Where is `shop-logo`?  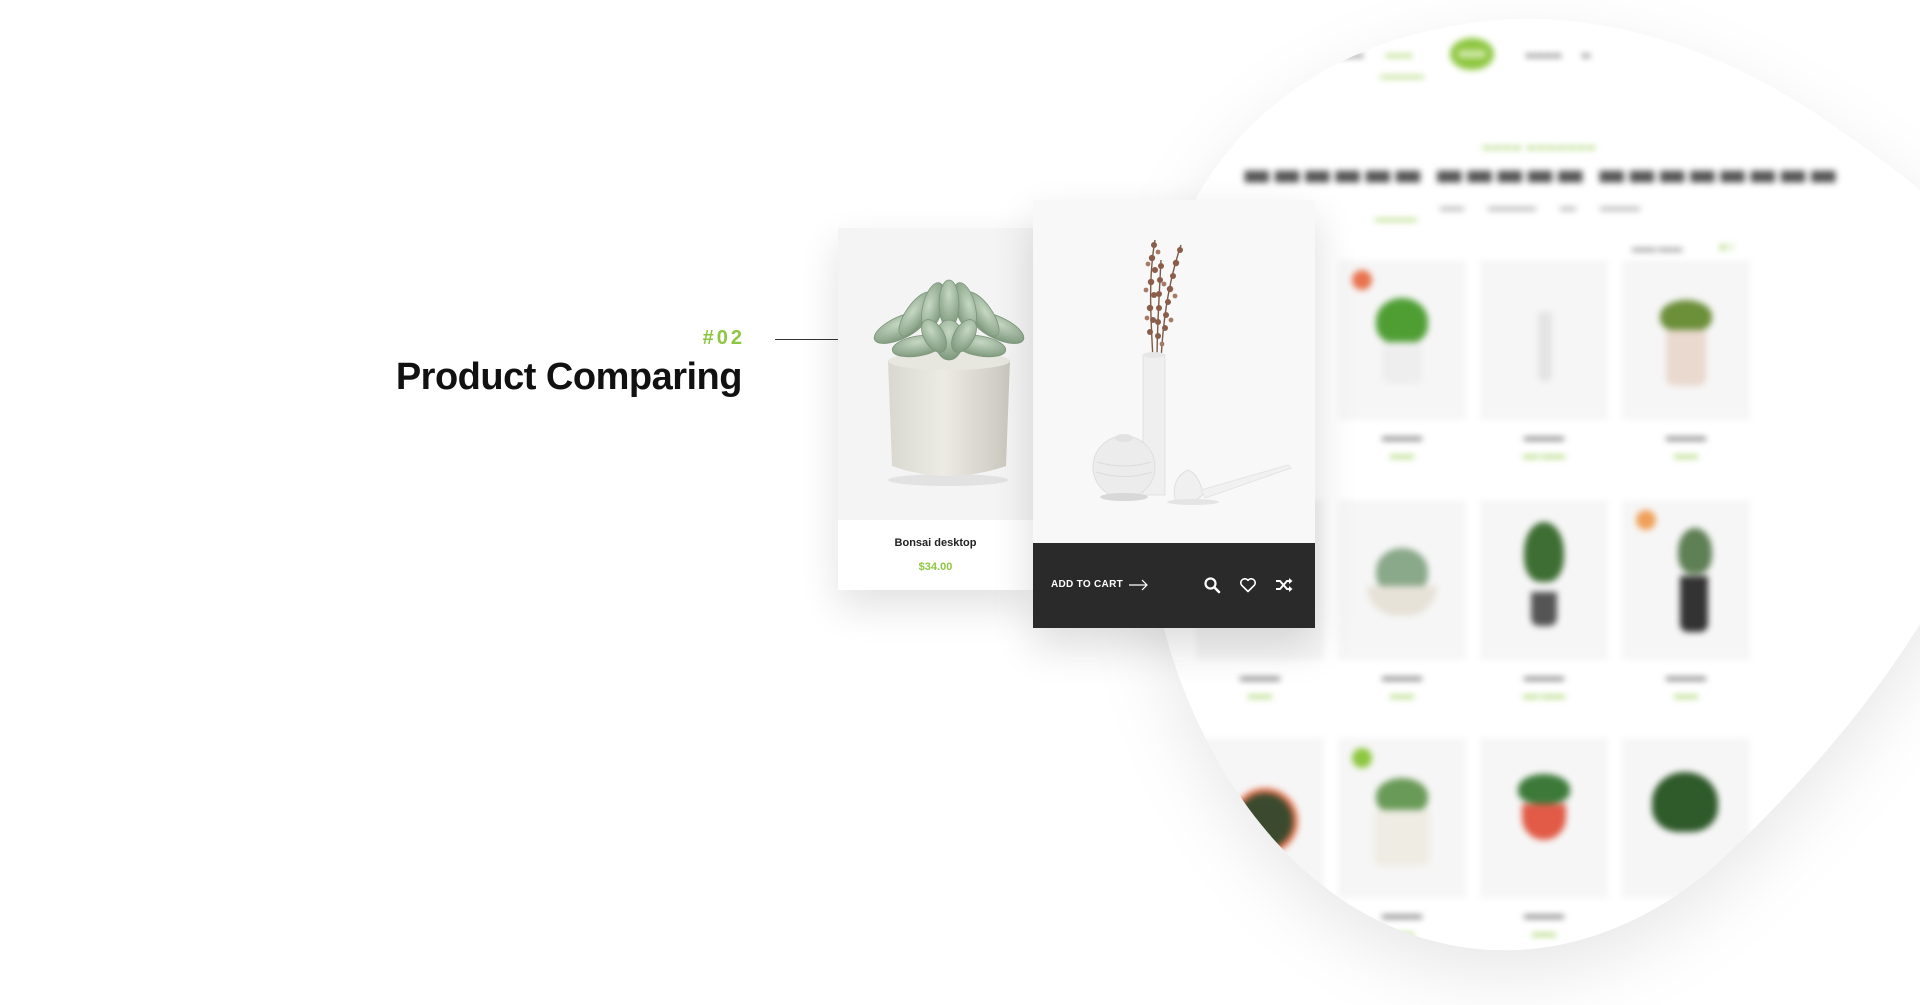 shop-logo is located at coordinates (1472, 54).